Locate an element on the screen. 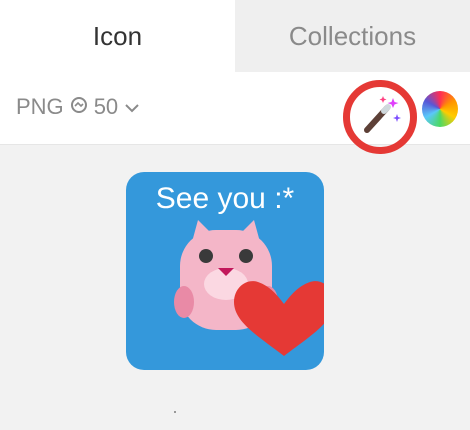 Image resolution: width=470 pixels, height=430 pixels. format-label: PNG is located at coordinates (40, 106).